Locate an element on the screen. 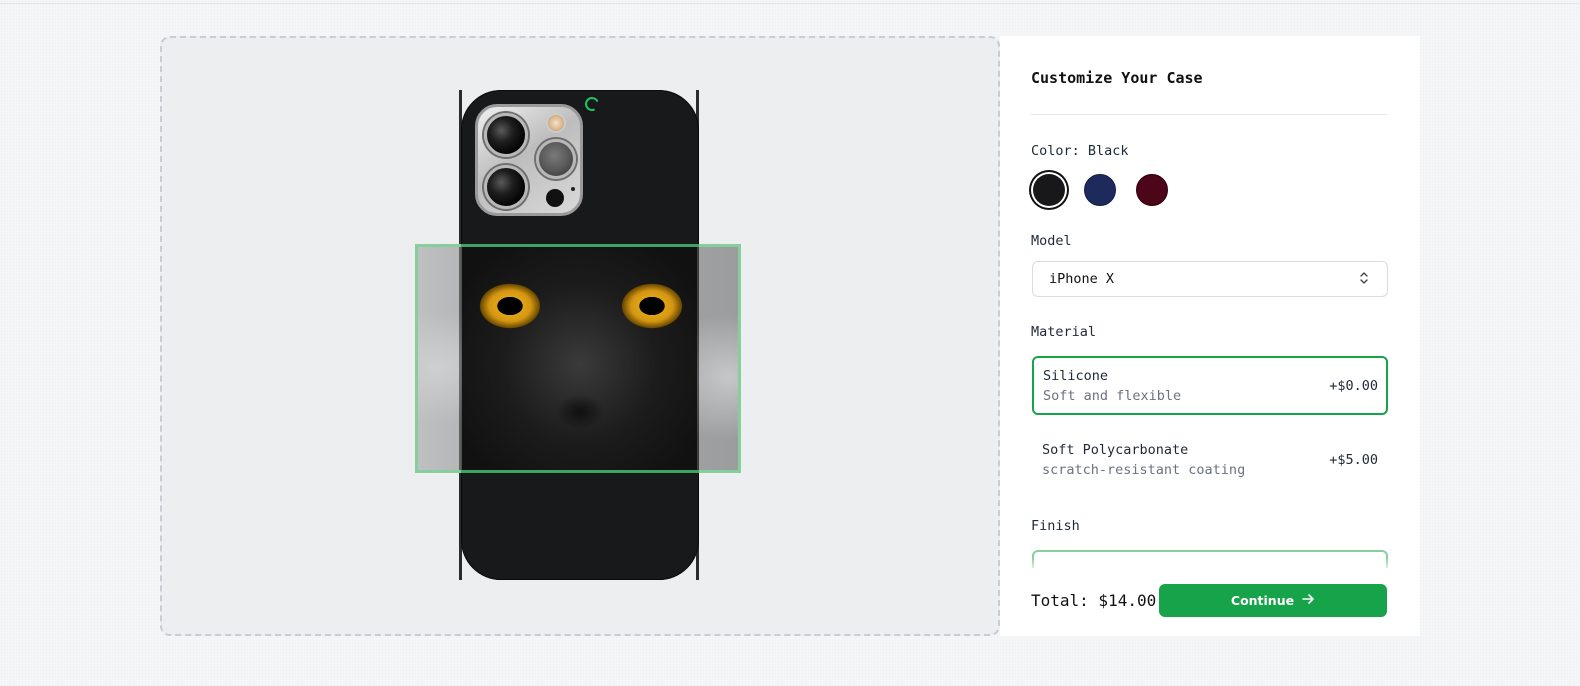 Image resolution: width=1580 pixels, height=686 pixels. top-divider is located at coordinates (790, 3).